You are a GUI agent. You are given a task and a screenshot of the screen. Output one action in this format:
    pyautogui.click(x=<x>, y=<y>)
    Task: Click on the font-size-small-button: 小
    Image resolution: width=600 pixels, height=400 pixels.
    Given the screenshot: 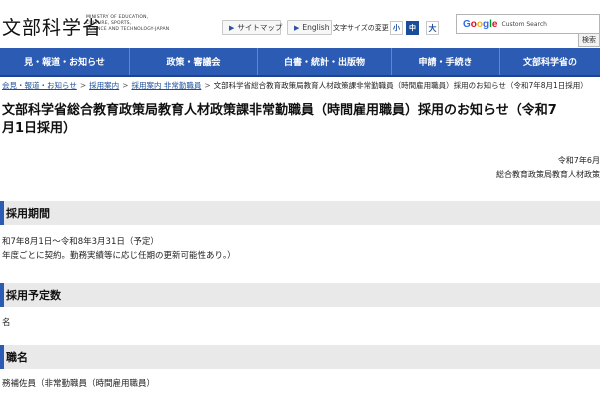 What is the action you would take?
    pyautogui.click(x=396, y=28)
    